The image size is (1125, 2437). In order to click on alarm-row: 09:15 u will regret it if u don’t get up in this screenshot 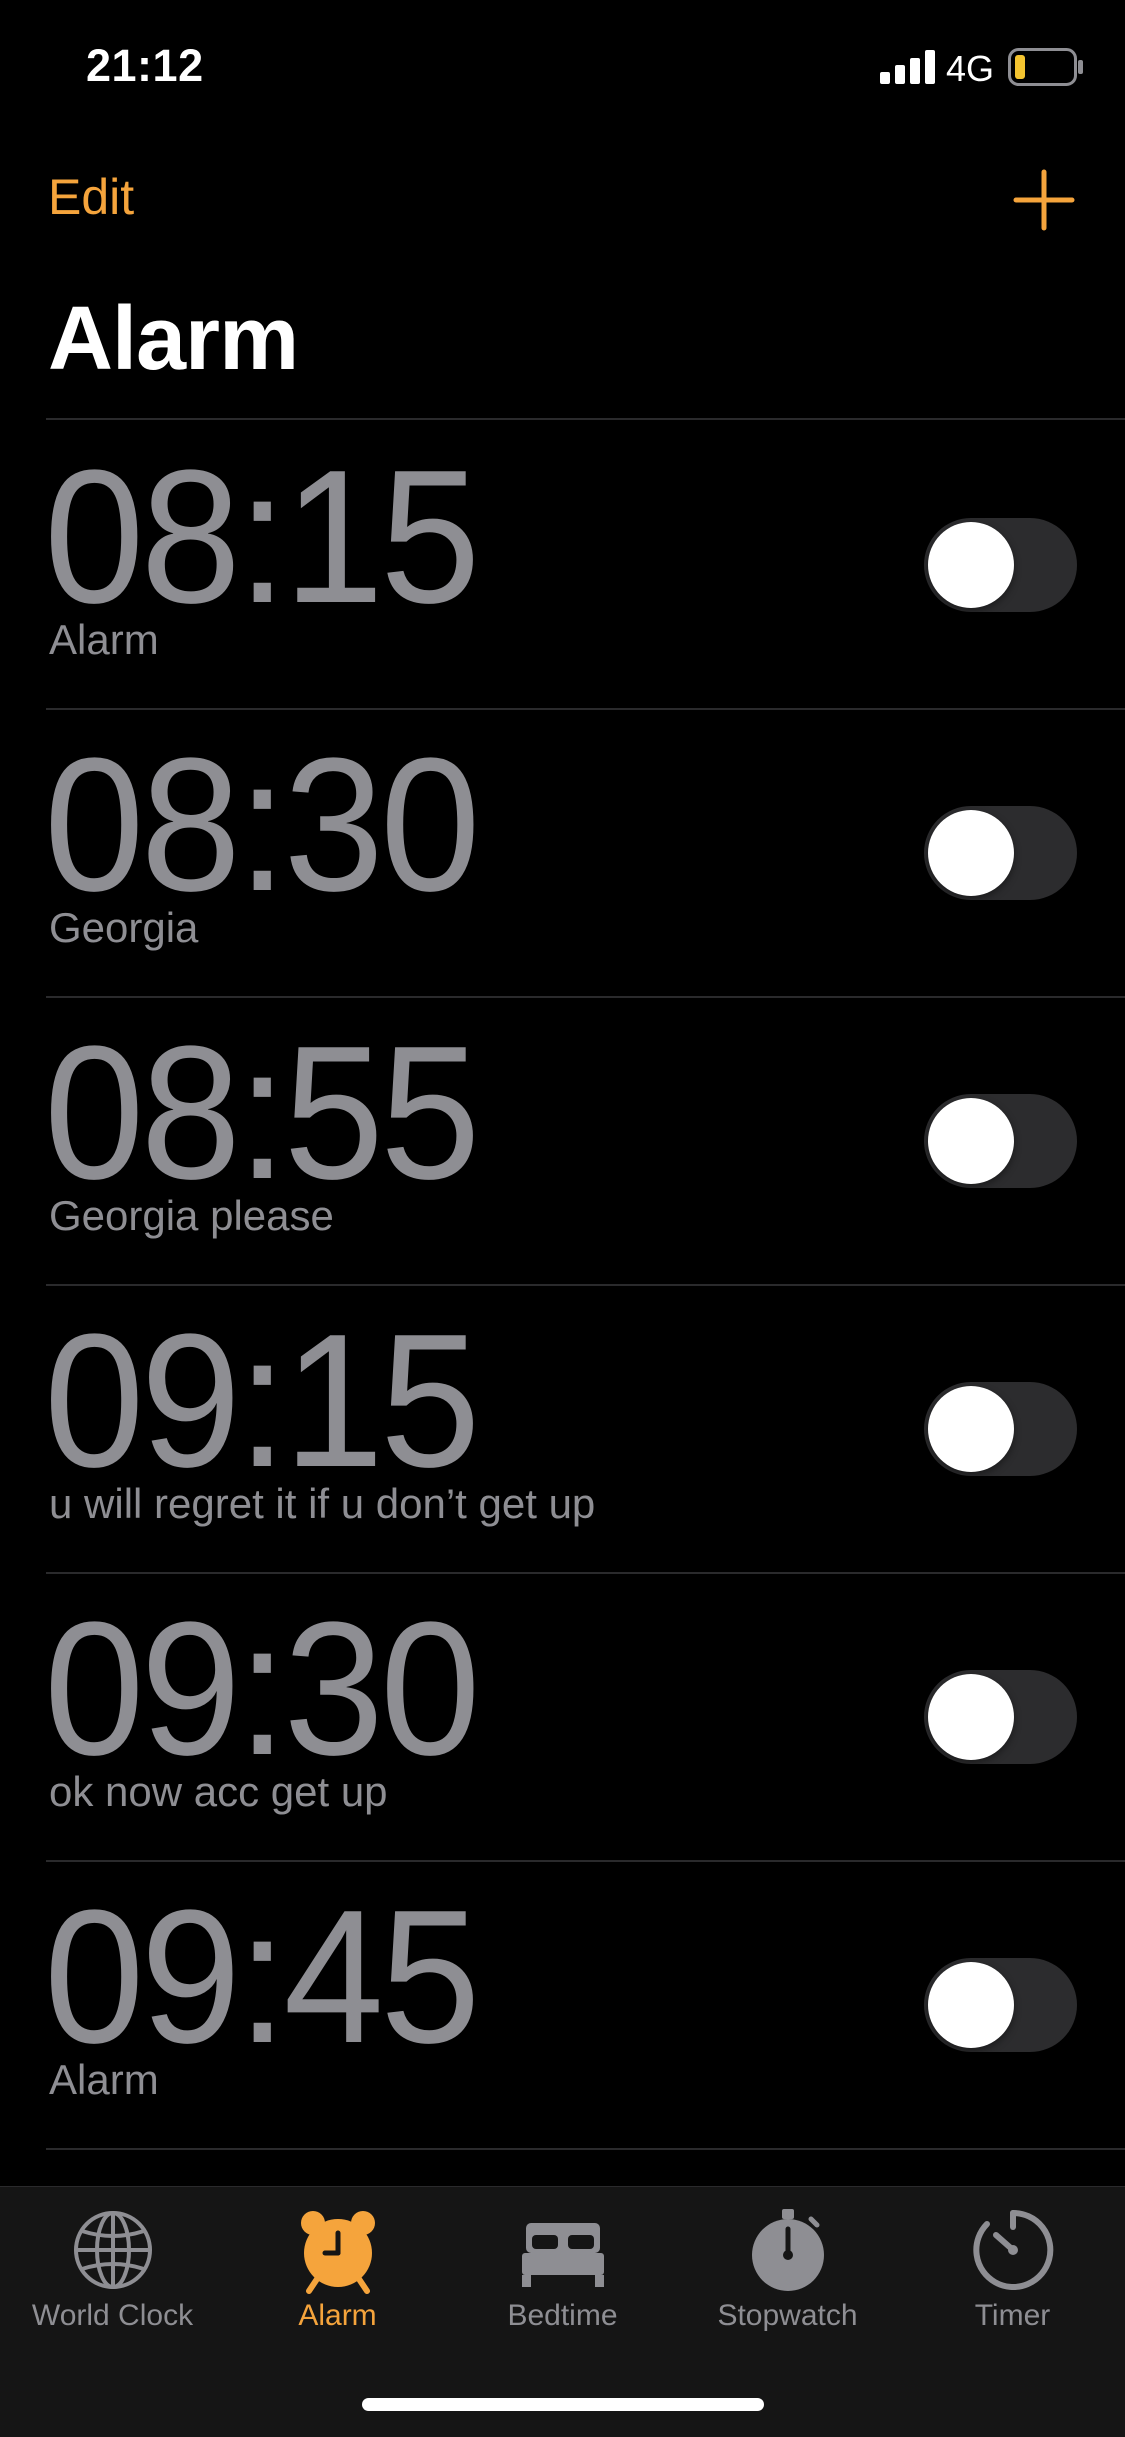, I will do `click(562, 1428)`.